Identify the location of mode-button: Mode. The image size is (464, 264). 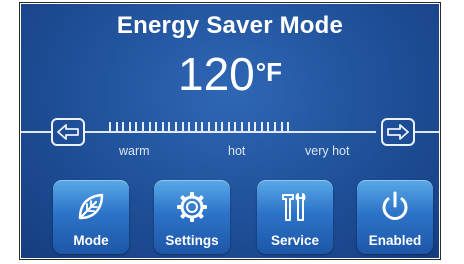
(91, 217).